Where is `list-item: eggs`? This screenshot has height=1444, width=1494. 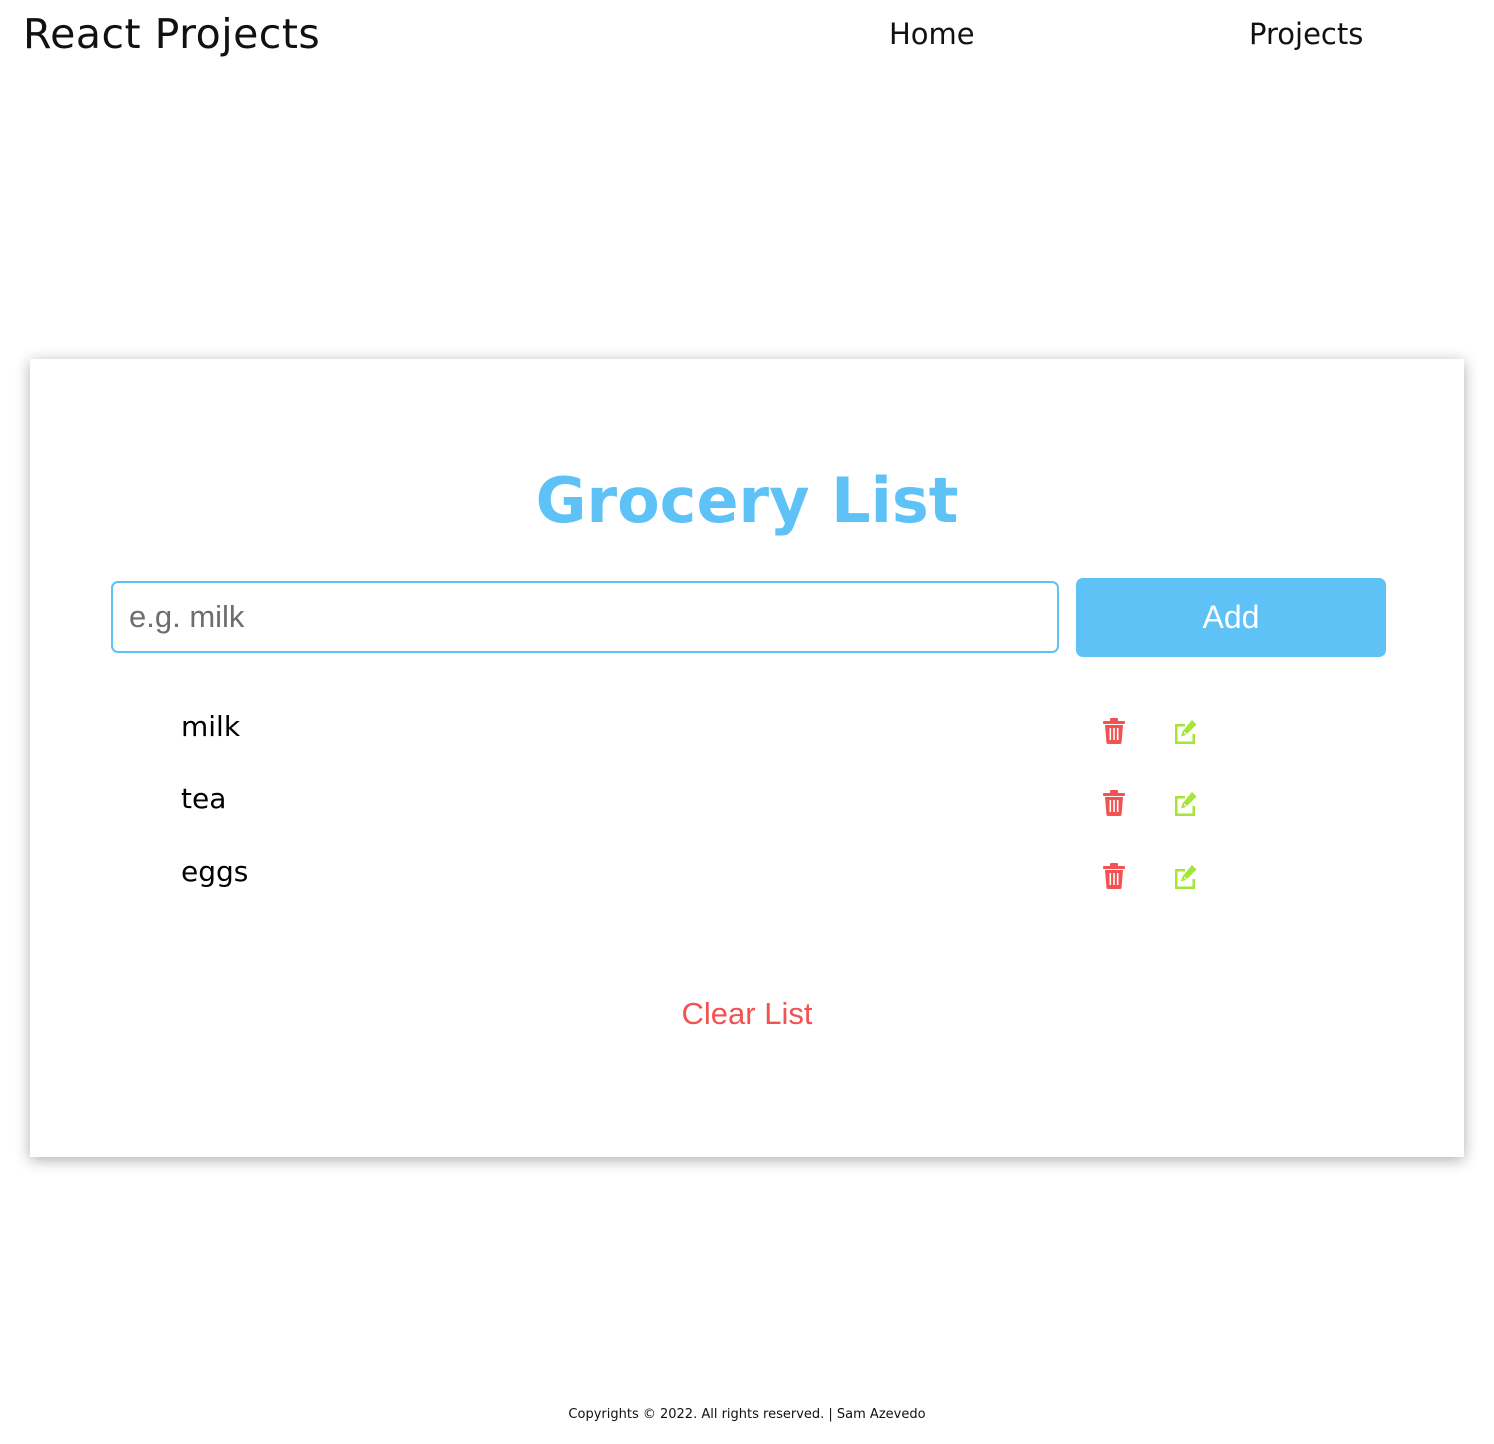 list-item: eggs is located at coordinates (747, 874).